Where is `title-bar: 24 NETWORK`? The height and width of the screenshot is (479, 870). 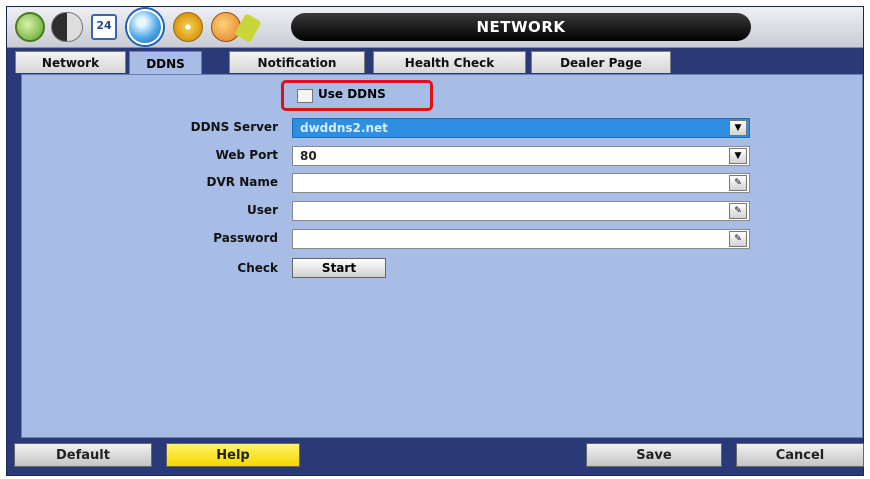
title-bar: 24 NETWORK is located at coordinates (435, 27).